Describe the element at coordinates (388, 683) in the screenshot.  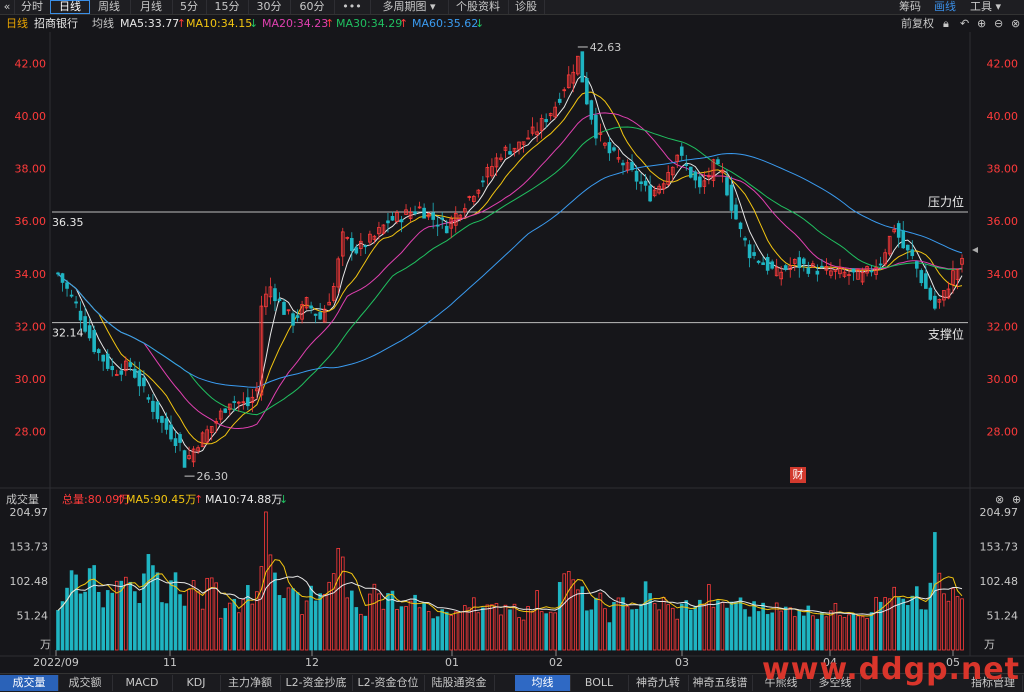
I see `bottom-tab-6: L2-资金仓位` at that location.